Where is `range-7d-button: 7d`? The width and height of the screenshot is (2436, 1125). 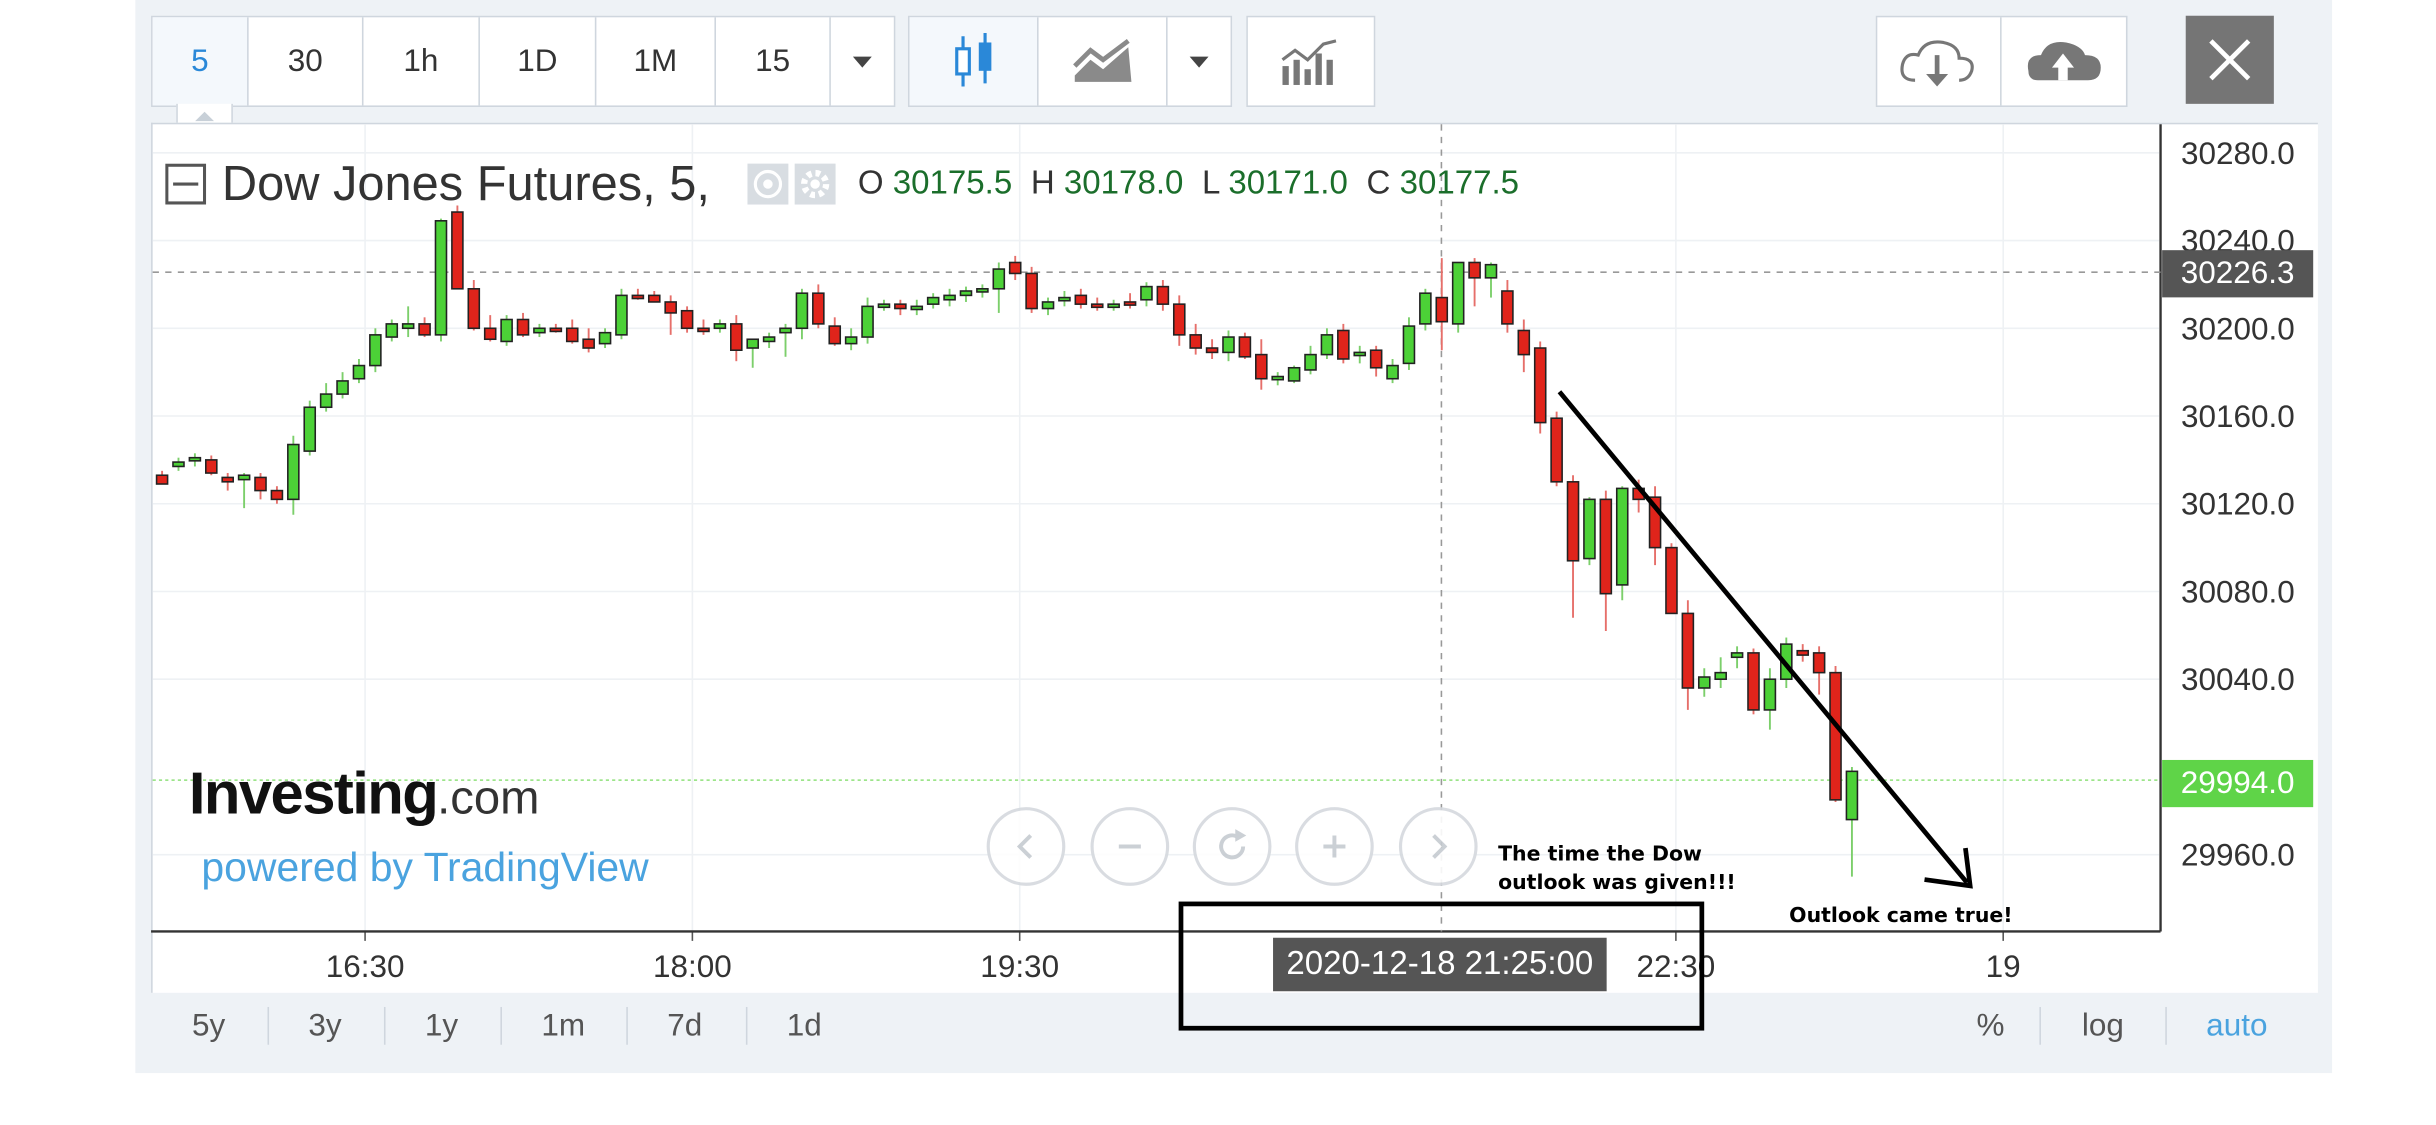
range-7d-button: 7d is located at coordinates (684, 1025).